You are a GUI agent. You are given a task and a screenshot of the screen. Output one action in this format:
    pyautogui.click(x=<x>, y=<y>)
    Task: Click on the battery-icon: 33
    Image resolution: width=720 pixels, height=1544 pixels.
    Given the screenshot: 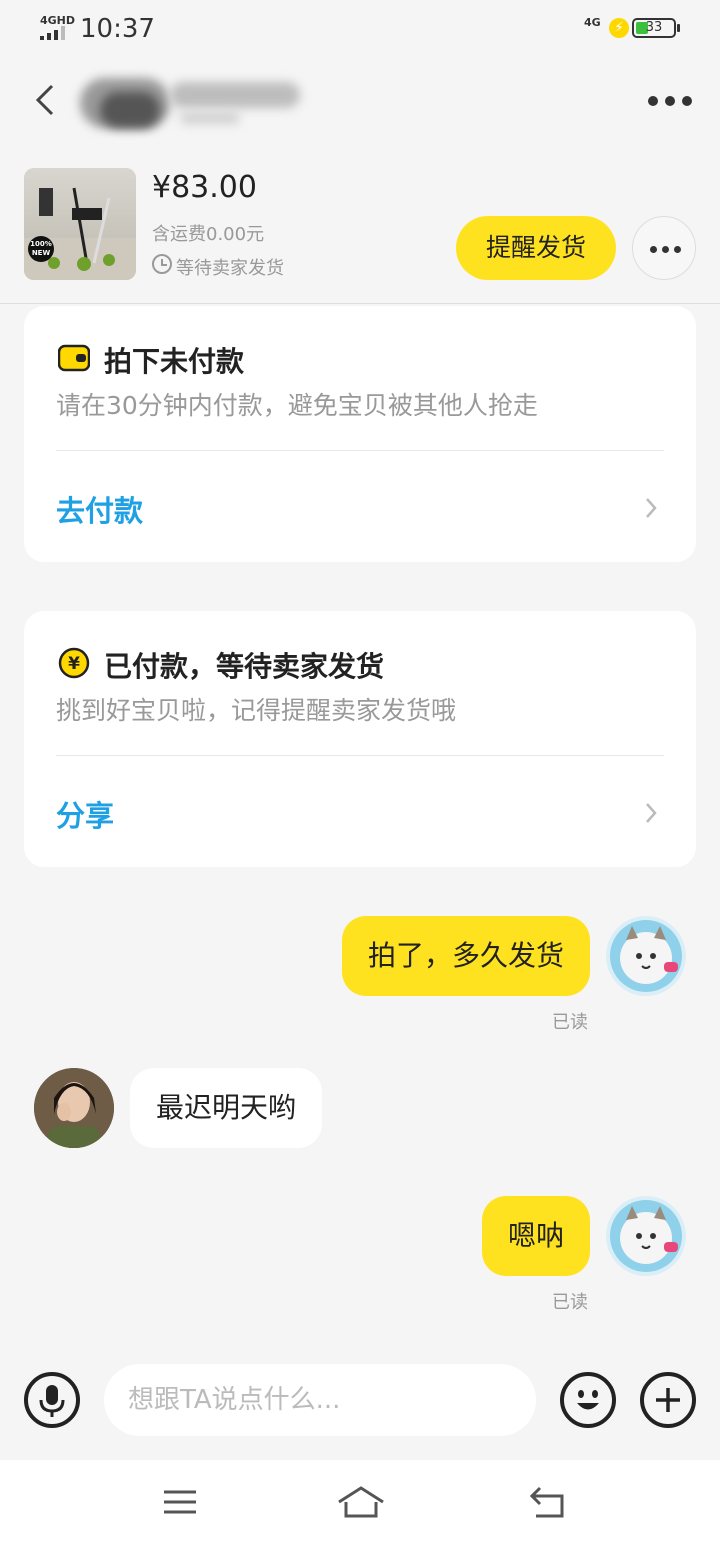 What is the action you would take?
    pyautogui.click(x=654, y=28)
    